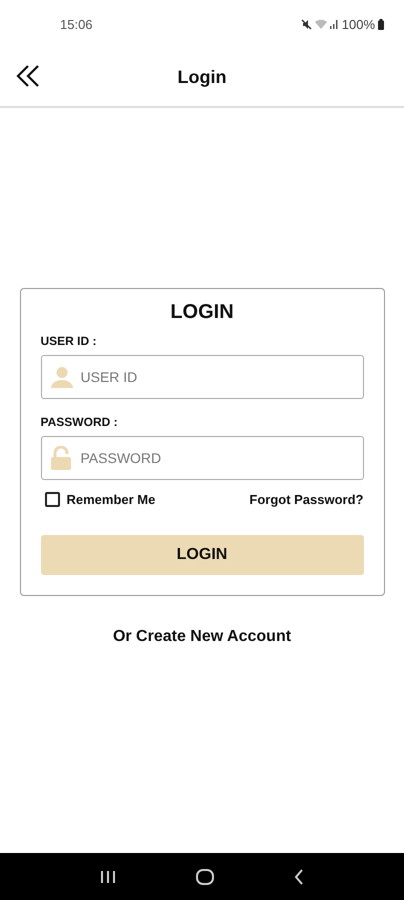 The image size is (404, 900). I want to click on login-button: LOGIN, so click(202, 555).